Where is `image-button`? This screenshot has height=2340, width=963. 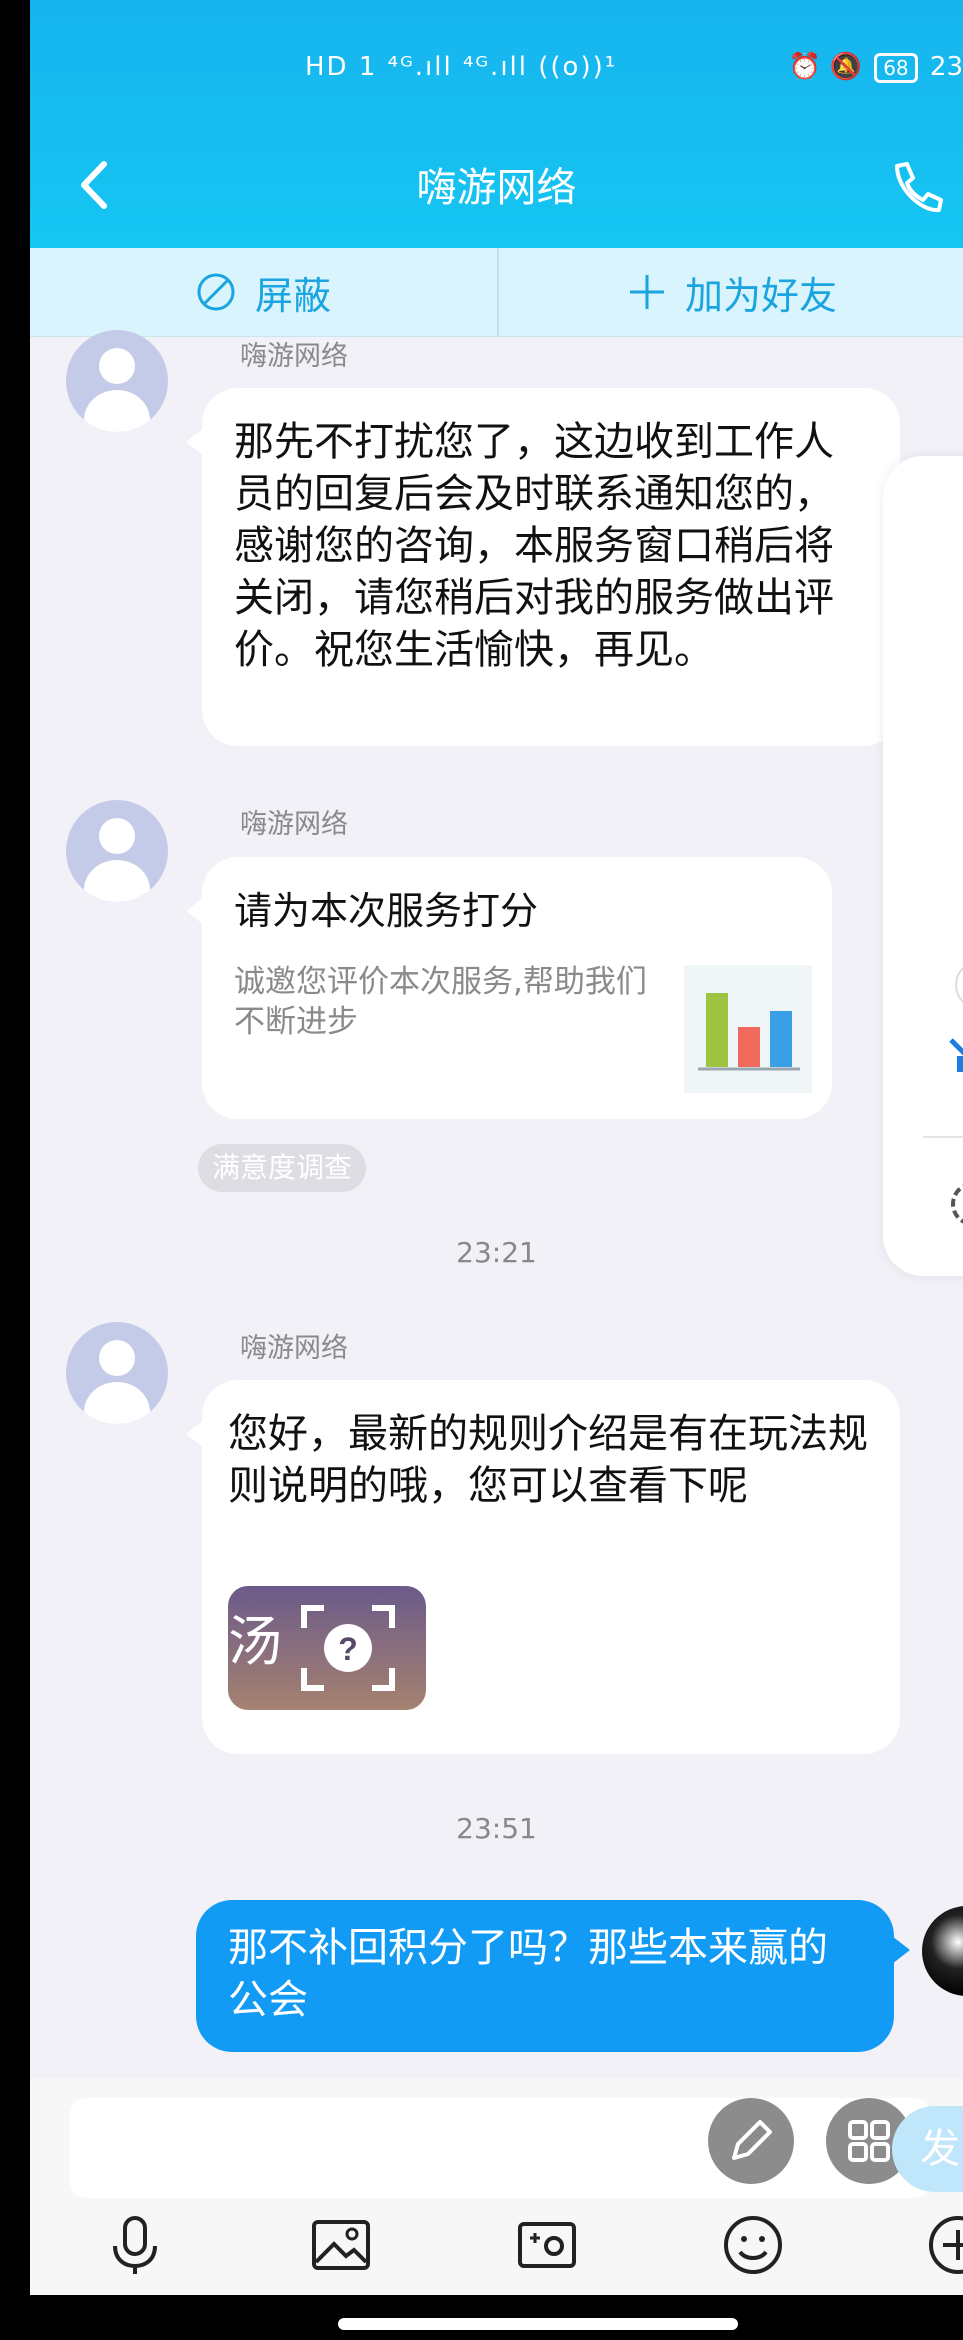
image-button is located at coordinates (341, 2245).